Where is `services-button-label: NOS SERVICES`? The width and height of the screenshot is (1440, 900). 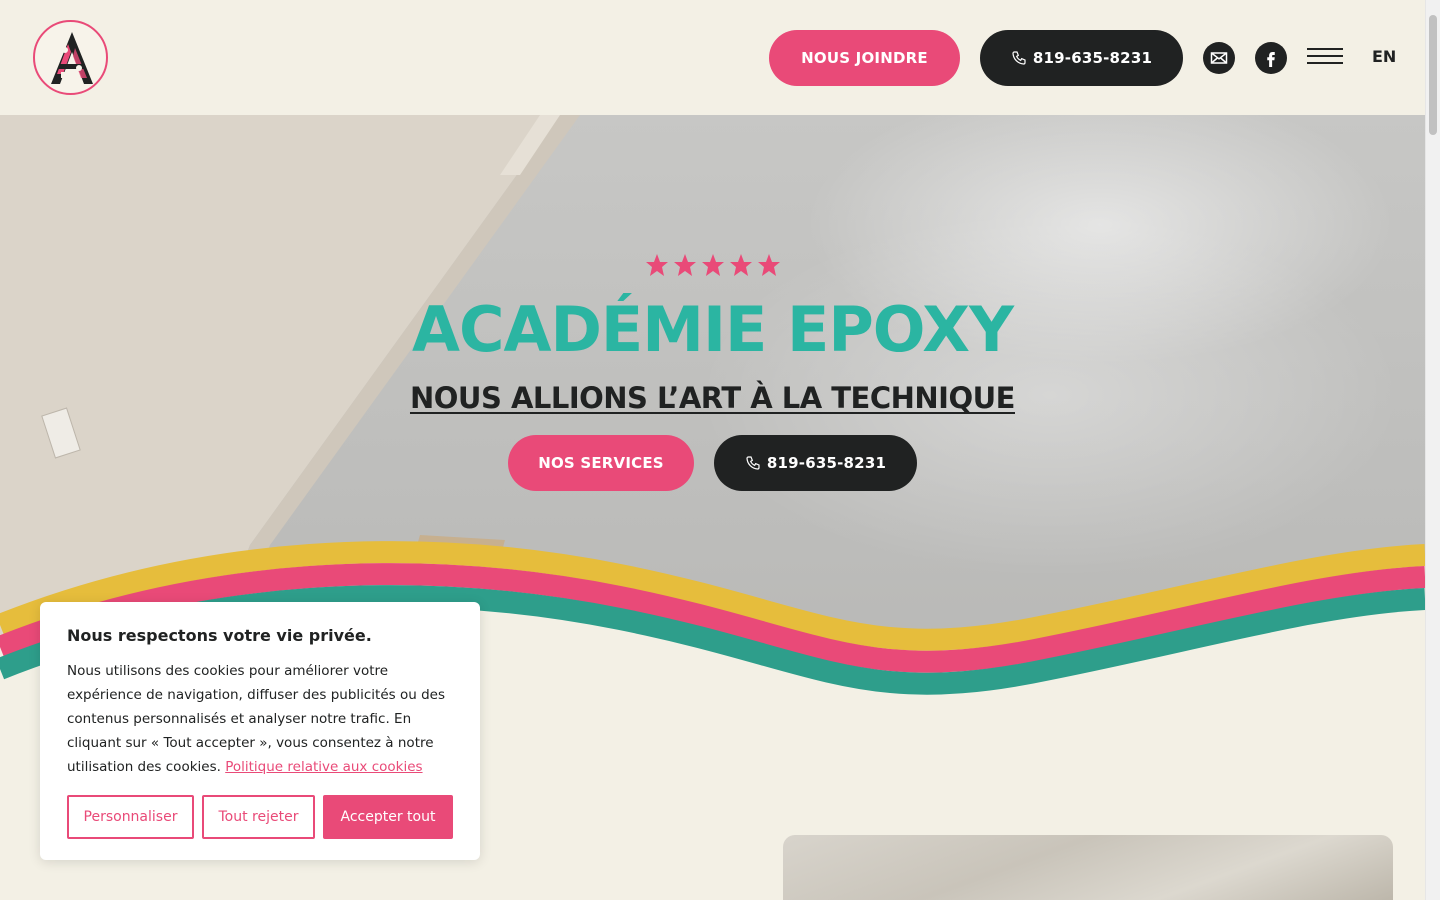
services-button-label: NOS SERVICES is located at coordinates (601, 463).